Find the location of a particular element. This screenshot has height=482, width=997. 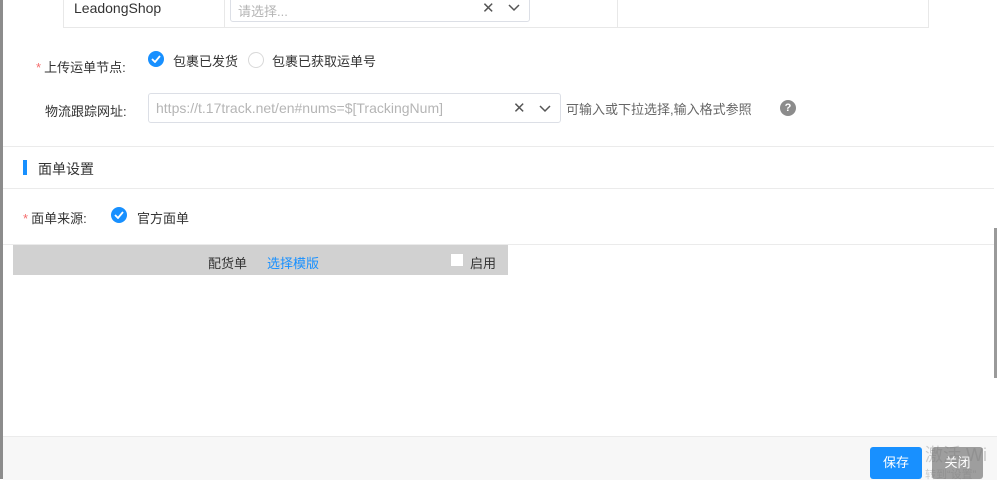

shop-name: LeadongShop is located at coordinates (118, 8).